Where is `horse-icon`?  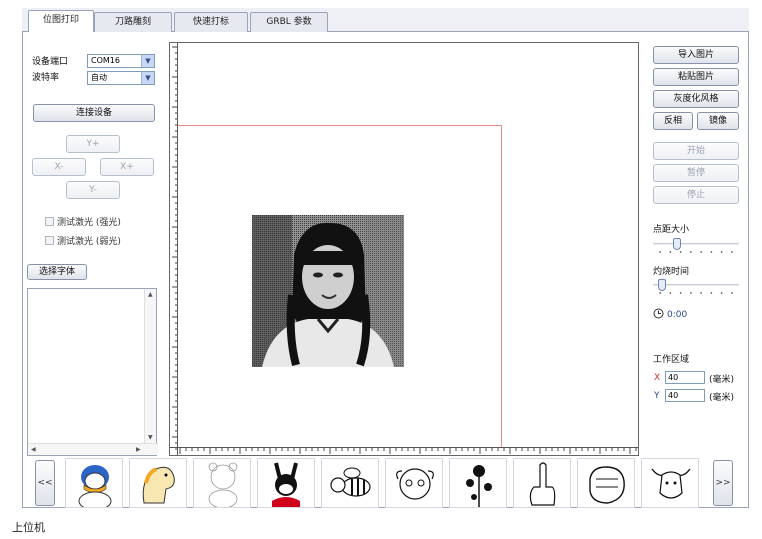
horse-icon is located at coordinates (158, 485).